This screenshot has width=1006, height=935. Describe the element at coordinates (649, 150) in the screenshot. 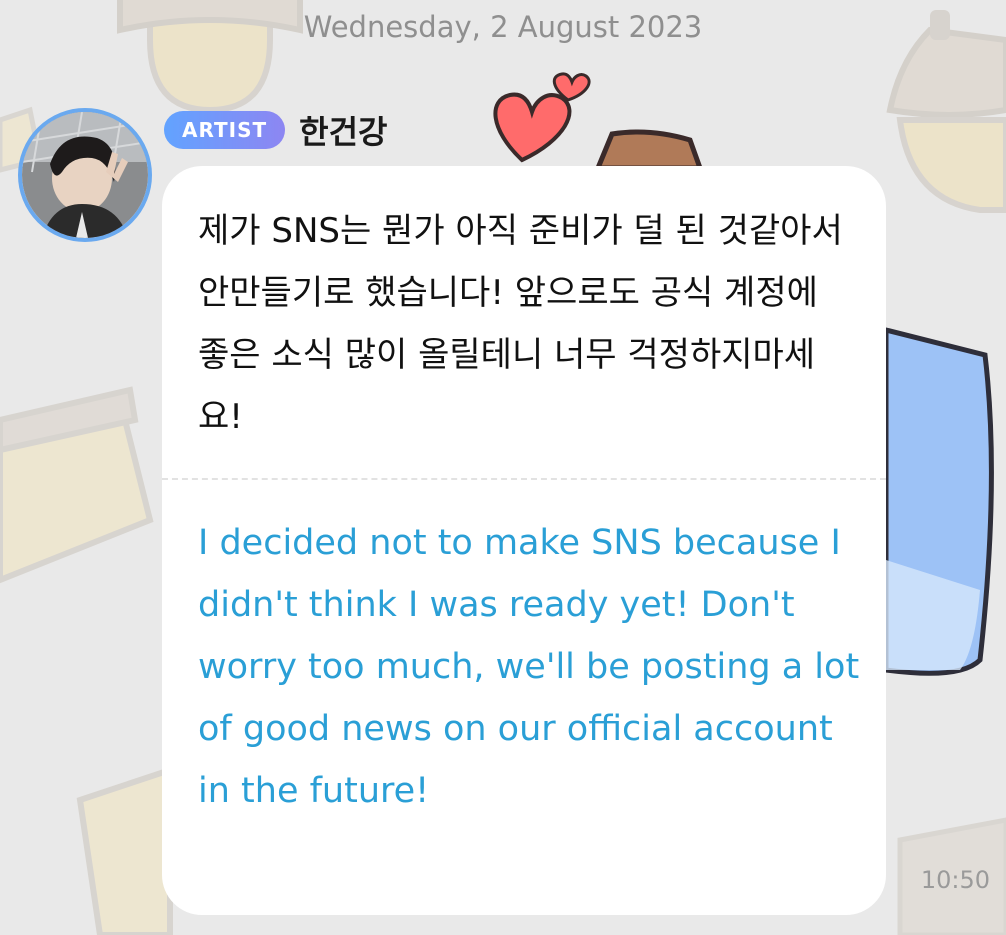

I see `cat-ear-icon` at that location.